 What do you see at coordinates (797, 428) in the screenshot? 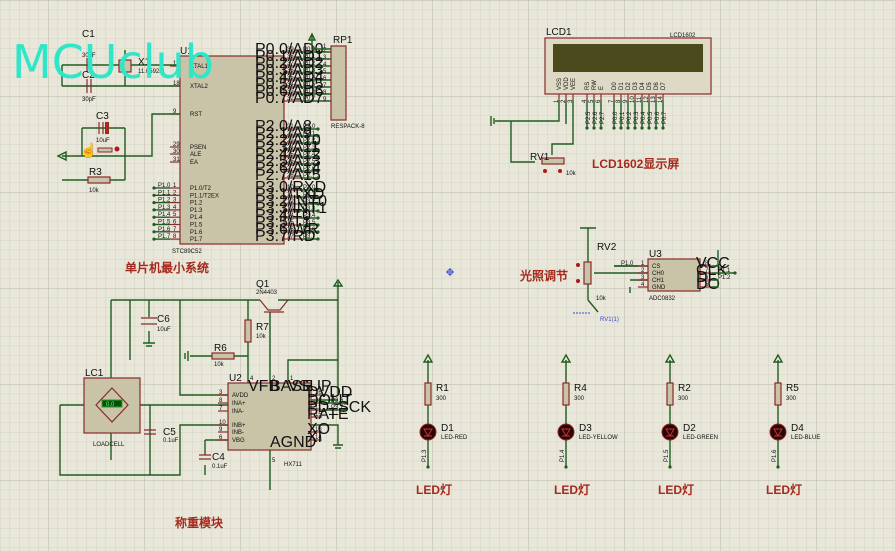
I see `led-ref: D4` at bounding box center [797, 428].